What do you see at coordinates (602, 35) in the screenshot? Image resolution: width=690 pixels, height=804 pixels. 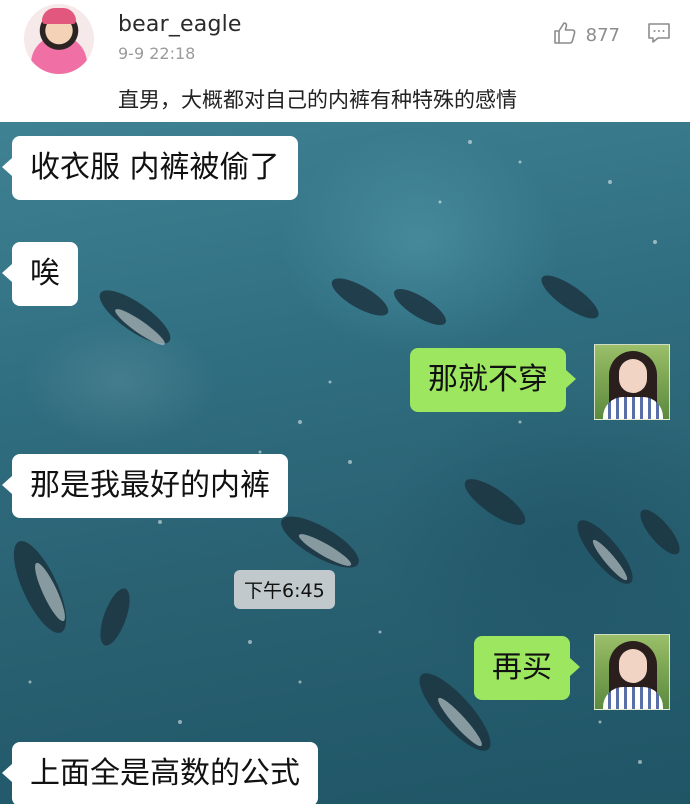 I see `like-count: 877` at bounding box center [602, 35].